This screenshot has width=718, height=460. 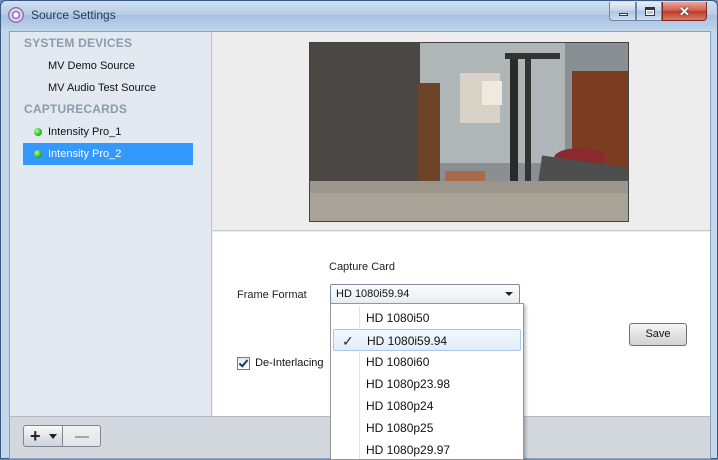 I want to click on checkmark-icon: ✓, so click(x=348, y=341).